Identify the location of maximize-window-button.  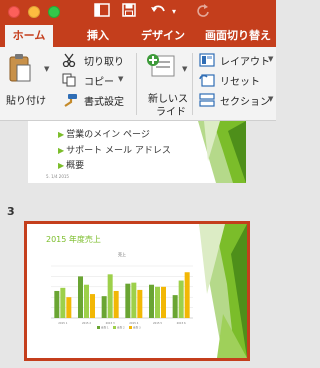
(54, 12).